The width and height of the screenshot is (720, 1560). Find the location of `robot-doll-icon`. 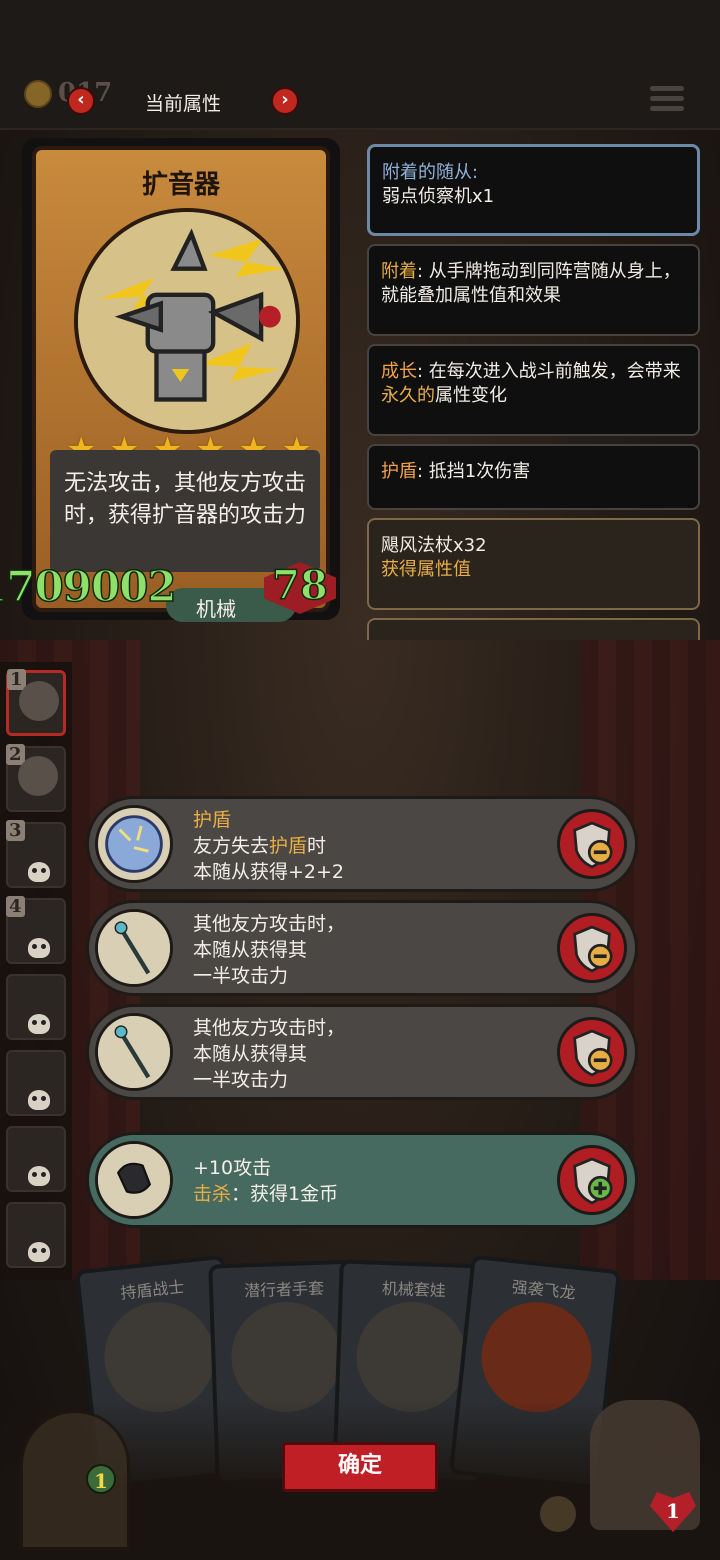

robot-doll-icon is located at coordinates (411, 1357).